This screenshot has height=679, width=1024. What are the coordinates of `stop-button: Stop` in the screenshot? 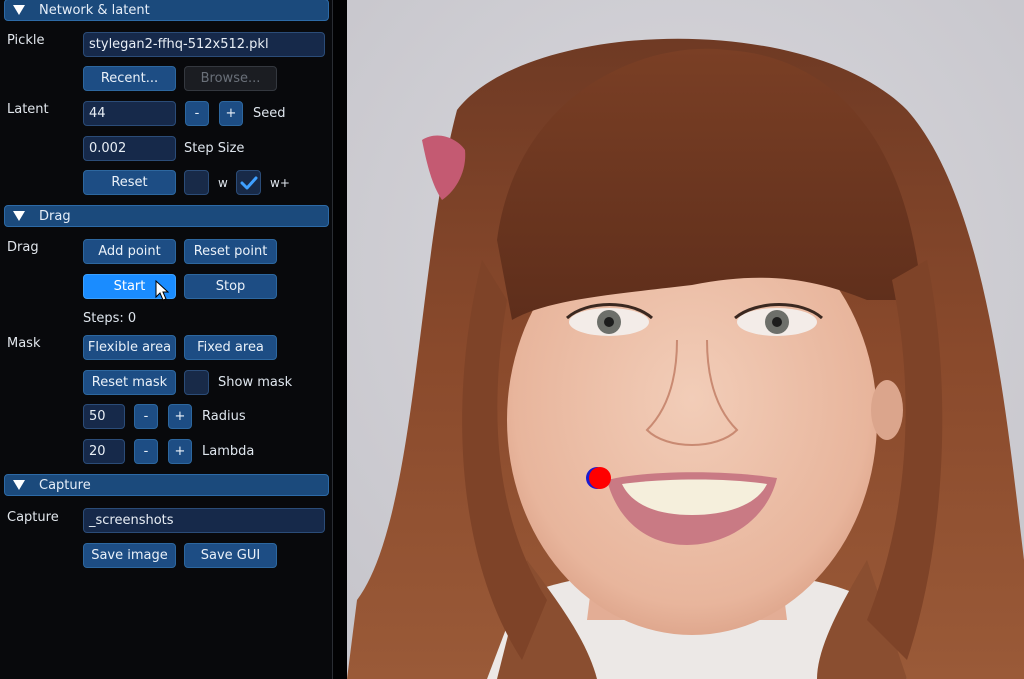 It's located at (230, 286).